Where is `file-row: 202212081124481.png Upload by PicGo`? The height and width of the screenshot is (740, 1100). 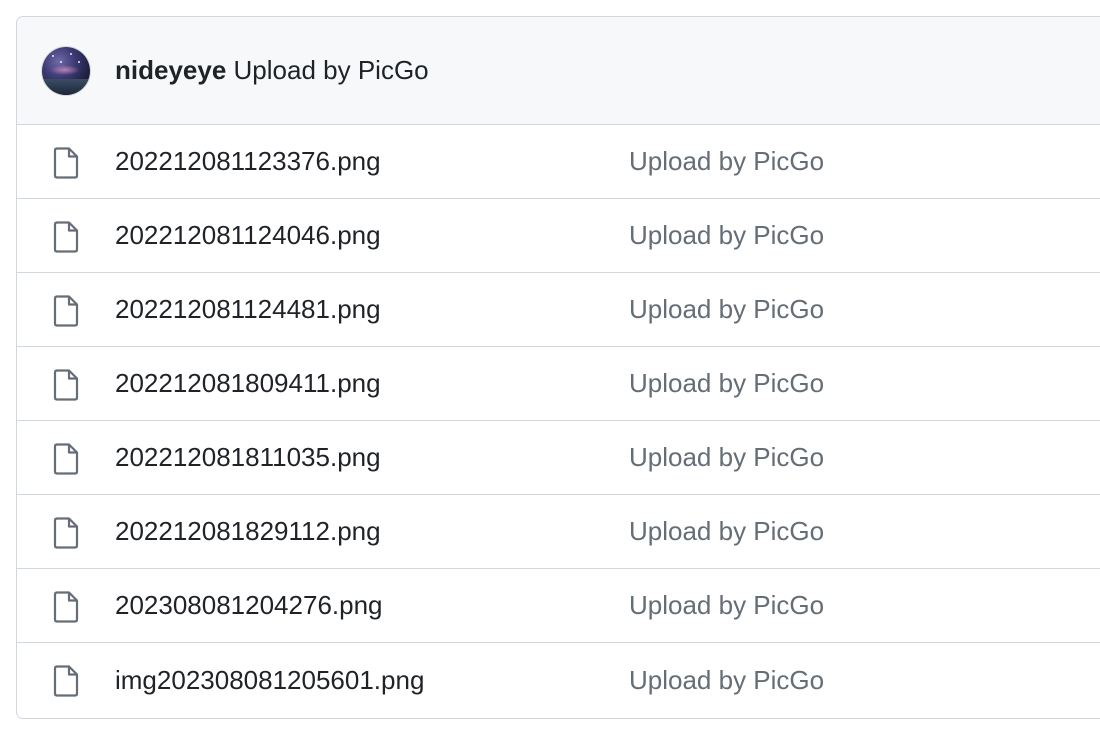 file-row: 202212081124481.png Upload by PicGo is located at coordinates (558, 310).